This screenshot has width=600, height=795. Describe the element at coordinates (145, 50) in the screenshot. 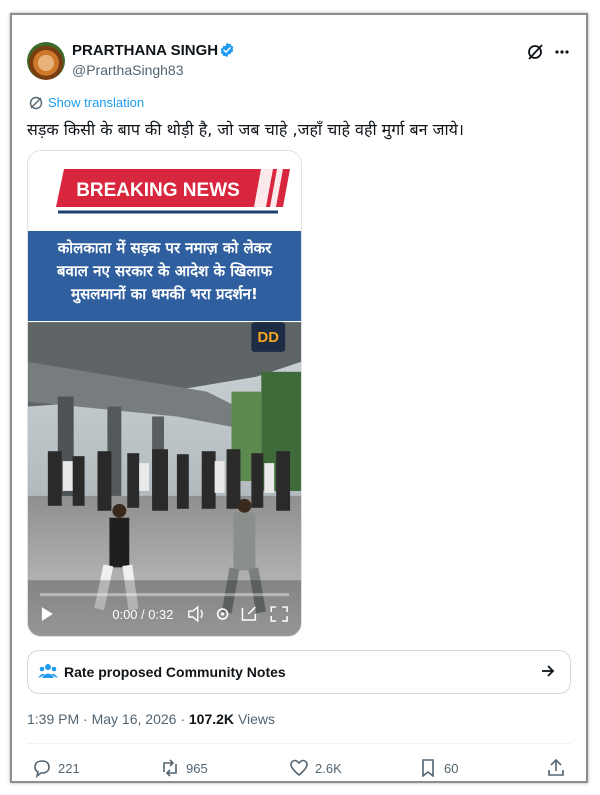

I see `author-name: PRARTHANA SINGH` at that location.